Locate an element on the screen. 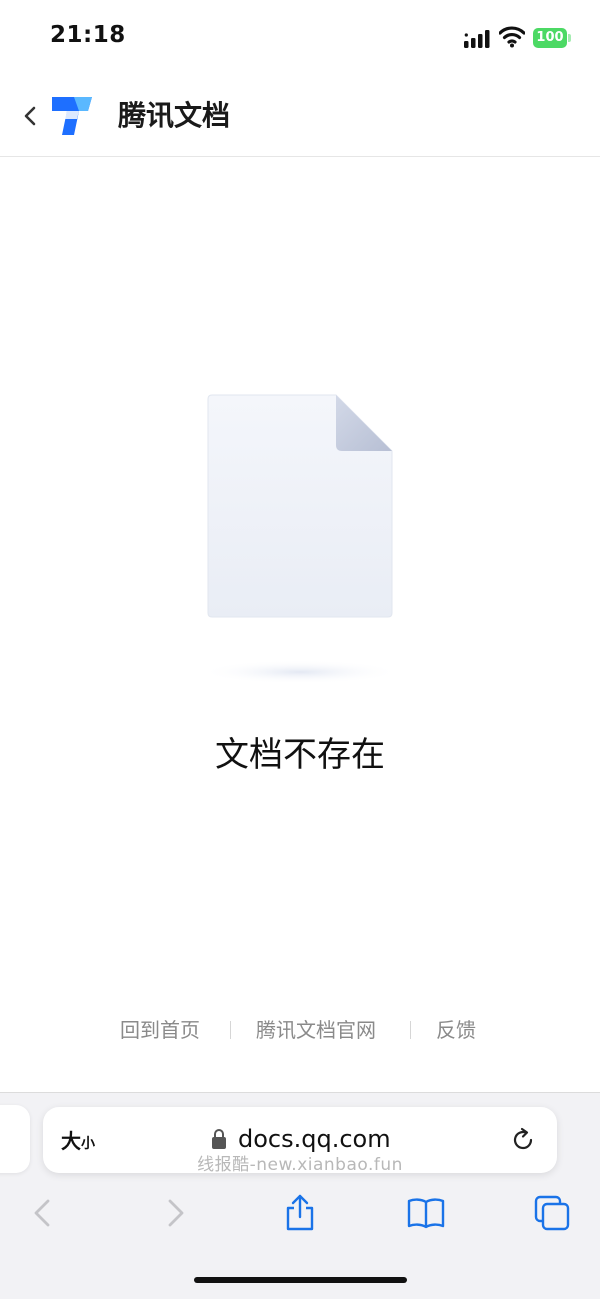  official-site-link: 腾讯文档官网 is located at coordinates (316, 1030).